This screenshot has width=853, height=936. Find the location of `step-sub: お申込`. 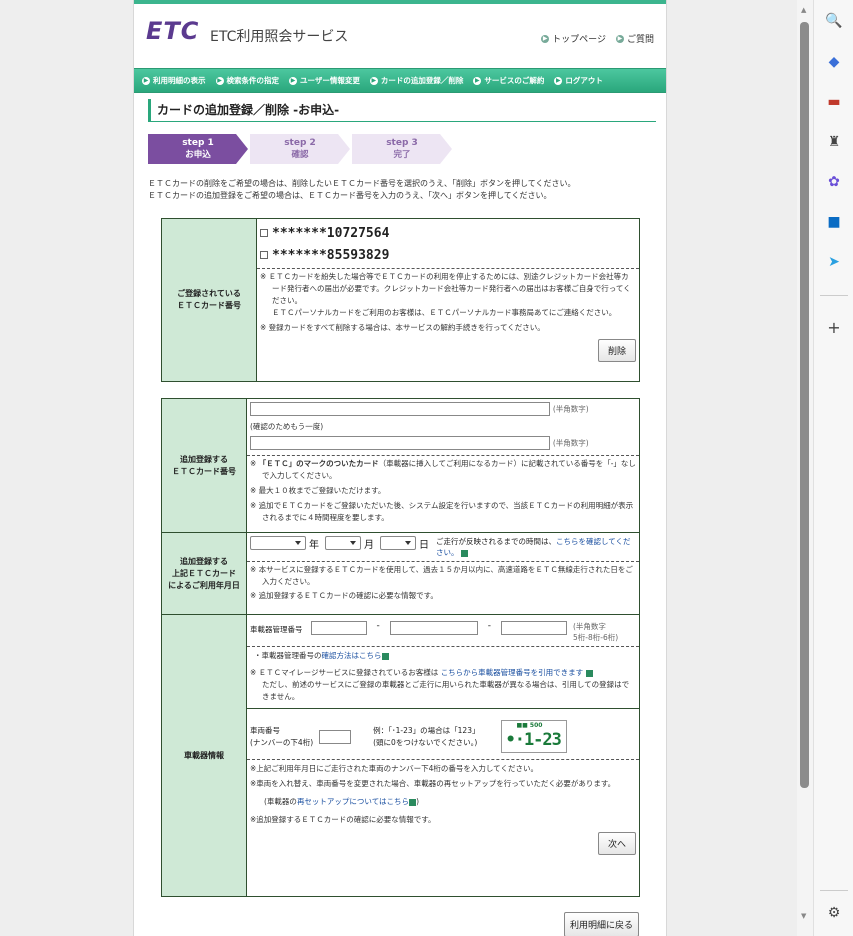

step-sub: お申込 is located at coordinates (198, 155).